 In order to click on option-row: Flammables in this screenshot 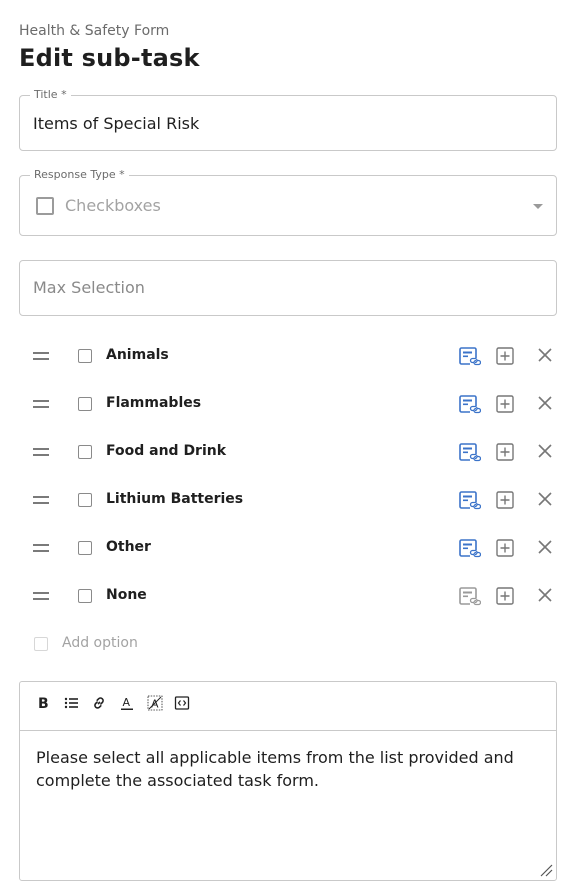, I will do `click(288, 404)`.